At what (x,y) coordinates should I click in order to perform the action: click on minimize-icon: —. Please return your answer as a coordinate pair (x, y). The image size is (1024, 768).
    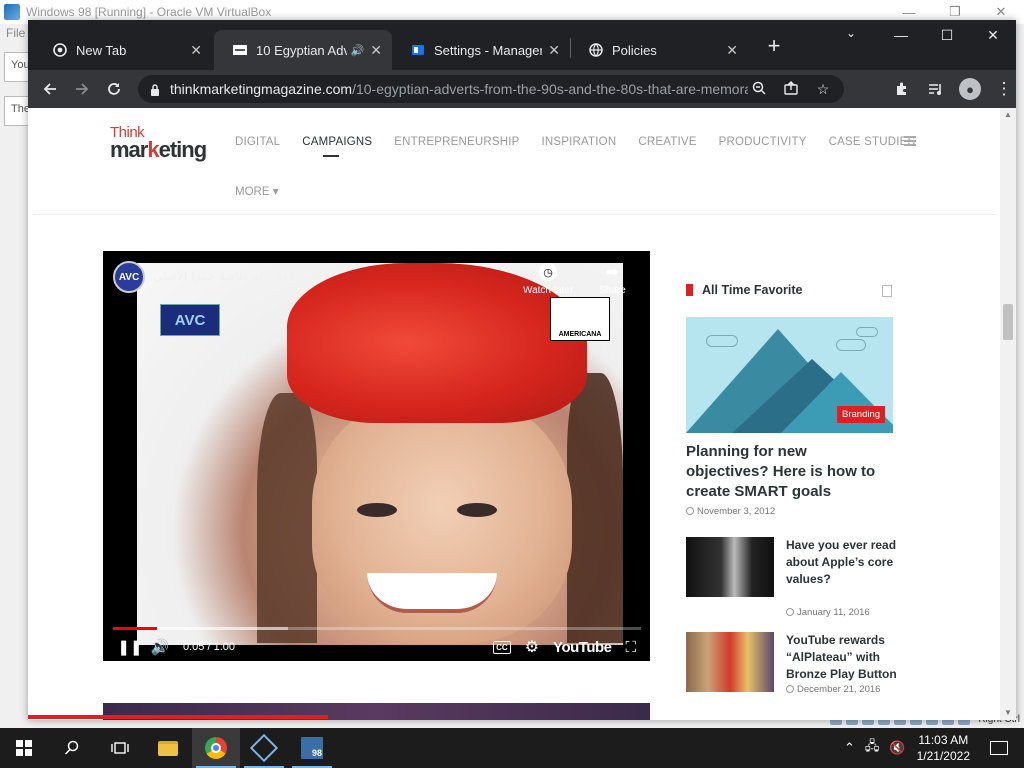
    Looking at the image, I should click on (901, 35).